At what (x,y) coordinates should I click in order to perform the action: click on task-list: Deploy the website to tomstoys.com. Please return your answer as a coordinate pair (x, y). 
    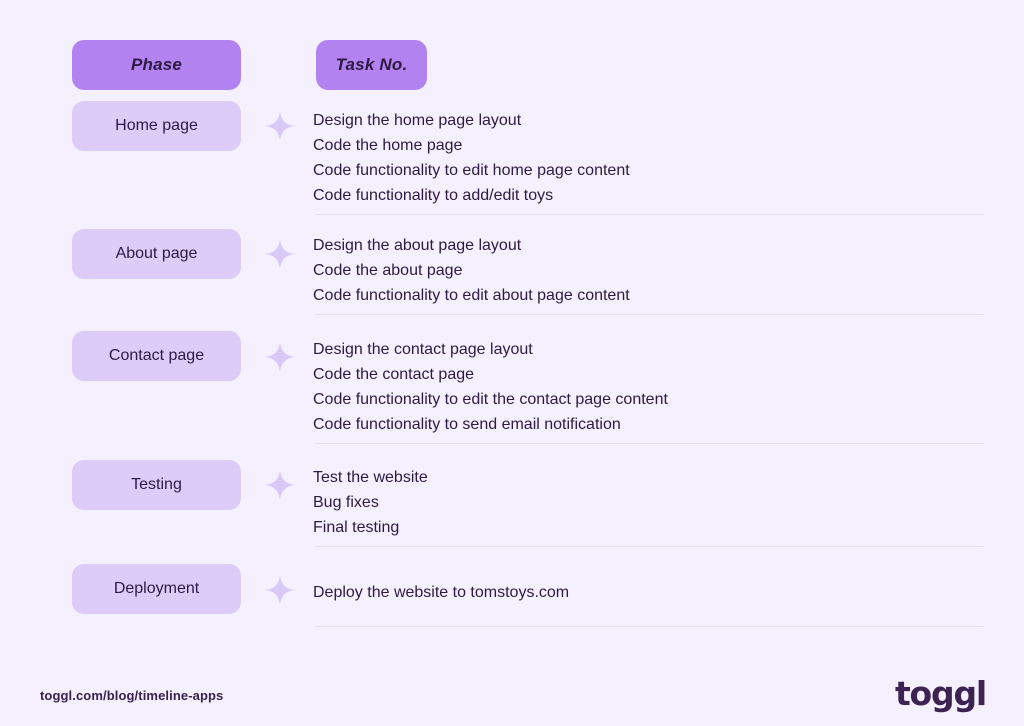
    Looking at the image, I should click on (441, 592).